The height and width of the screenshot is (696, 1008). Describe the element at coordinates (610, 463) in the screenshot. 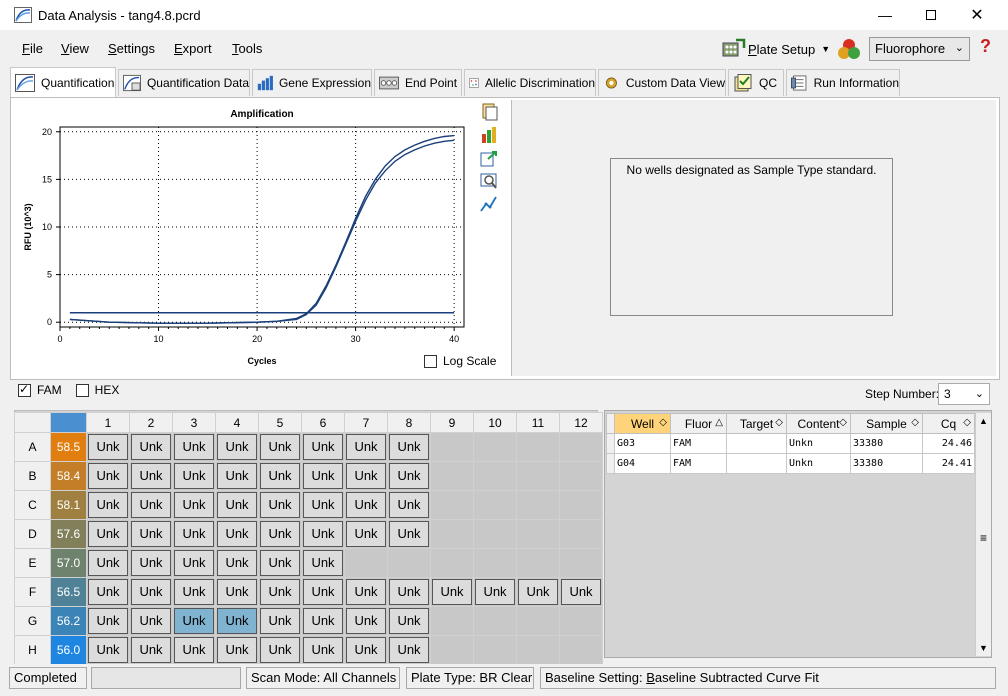

I see `grid-row-header` at that location.